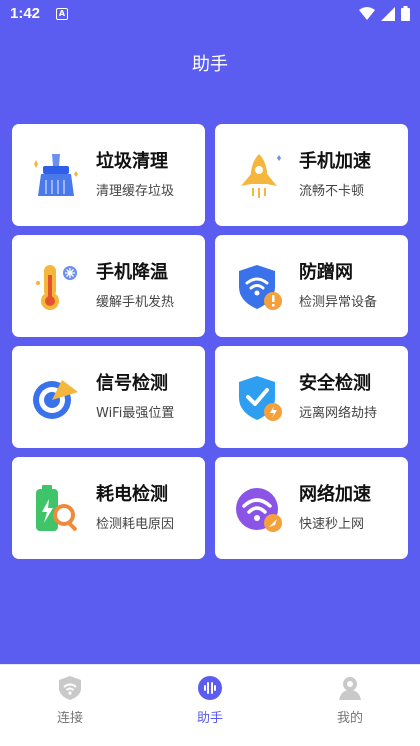 The height and width of the screenshot is (746, 420). I want to click on card-subtitle: 清理缓存垃圾, so click(135, 191).